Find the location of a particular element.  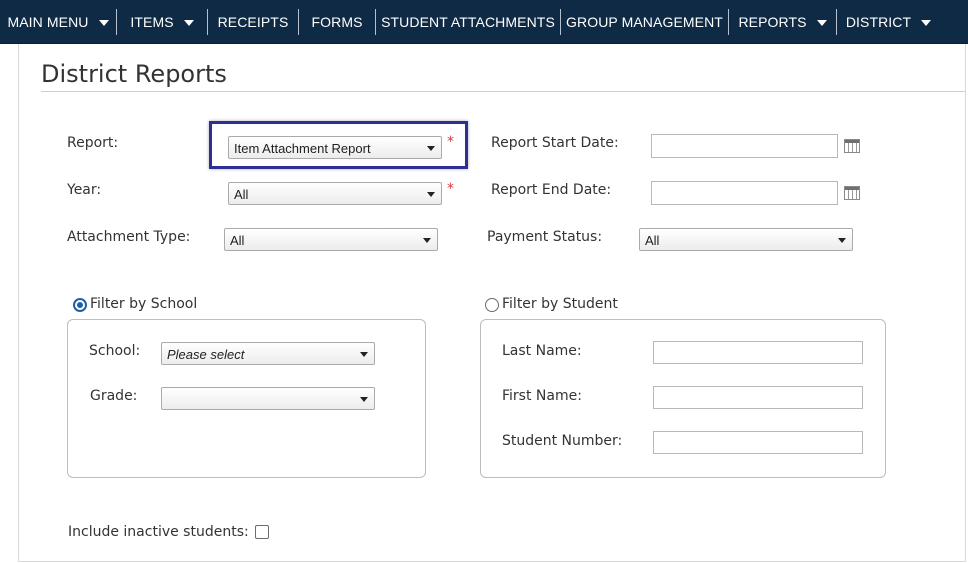

payment-status-select: All is located at coordinates (746, 239).